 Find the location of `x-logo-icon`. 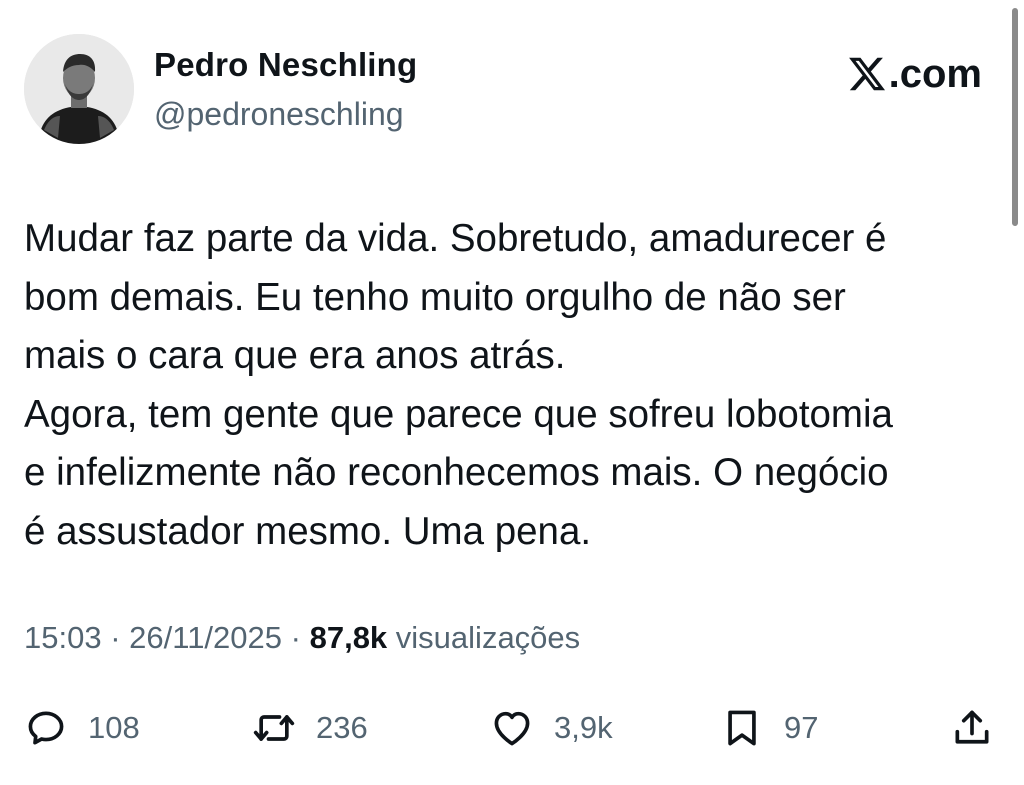

x-logo-icon is located at coordinates (866, 74).